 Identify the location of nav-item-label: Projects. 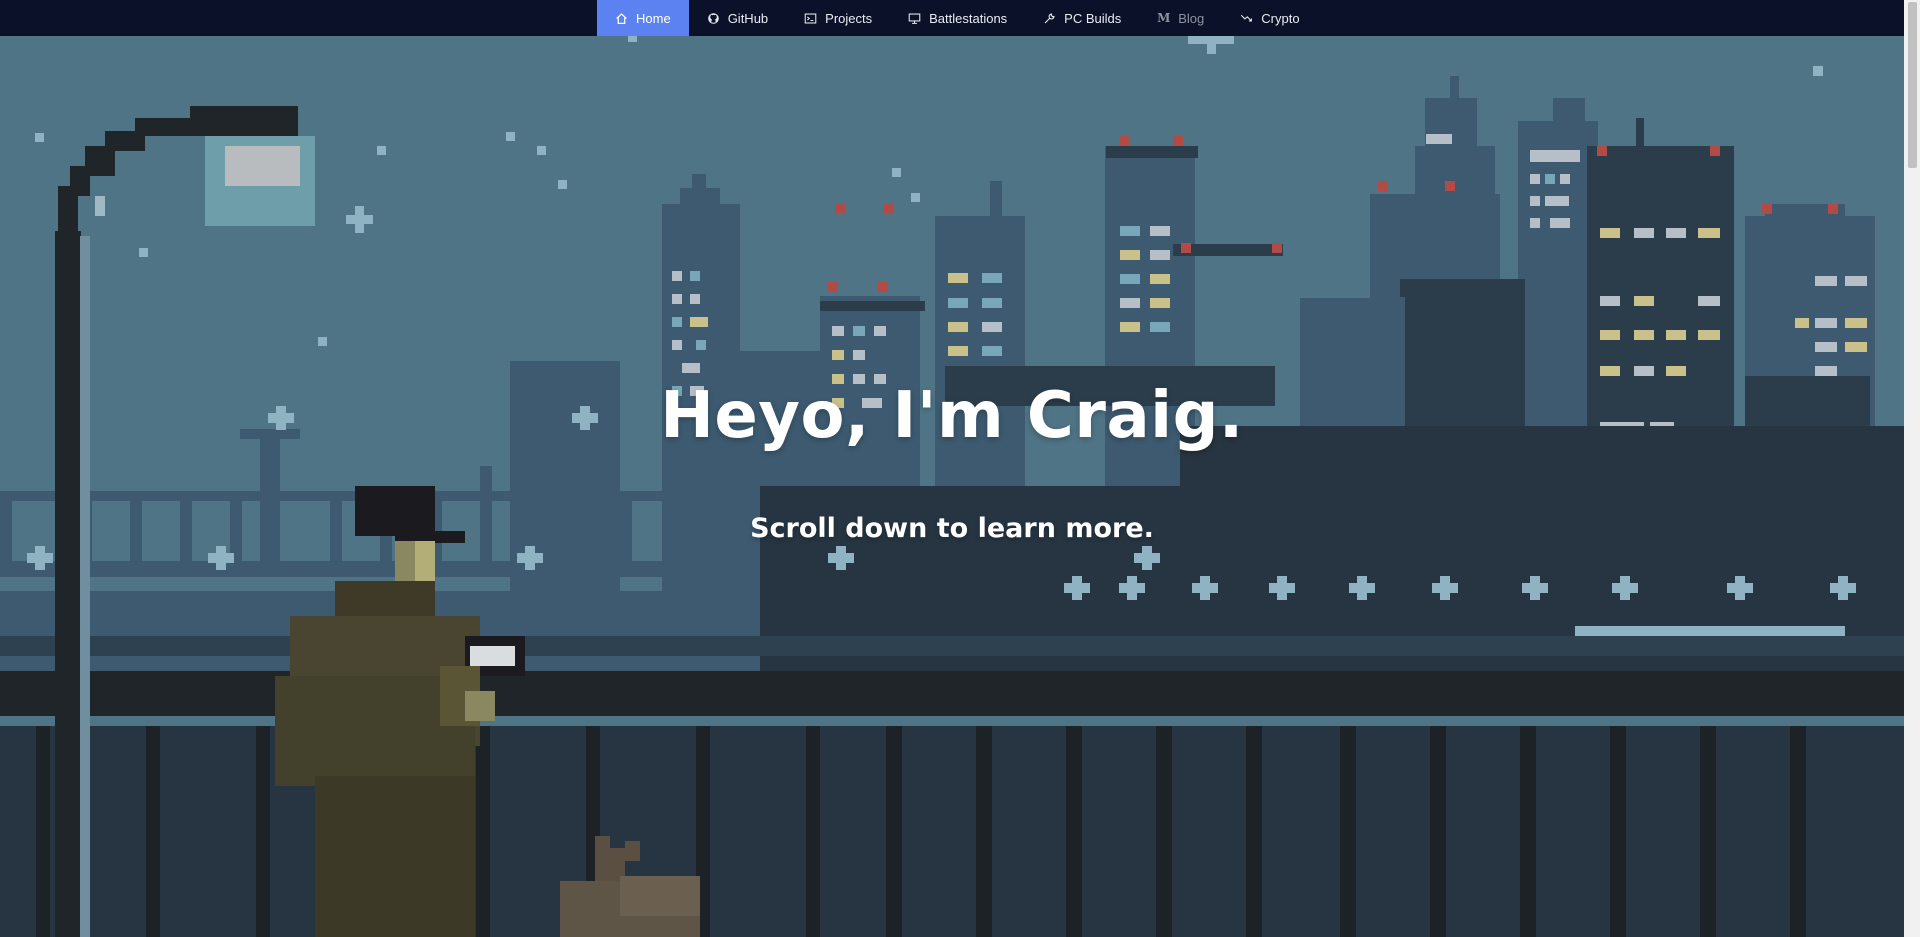
(849, 18).